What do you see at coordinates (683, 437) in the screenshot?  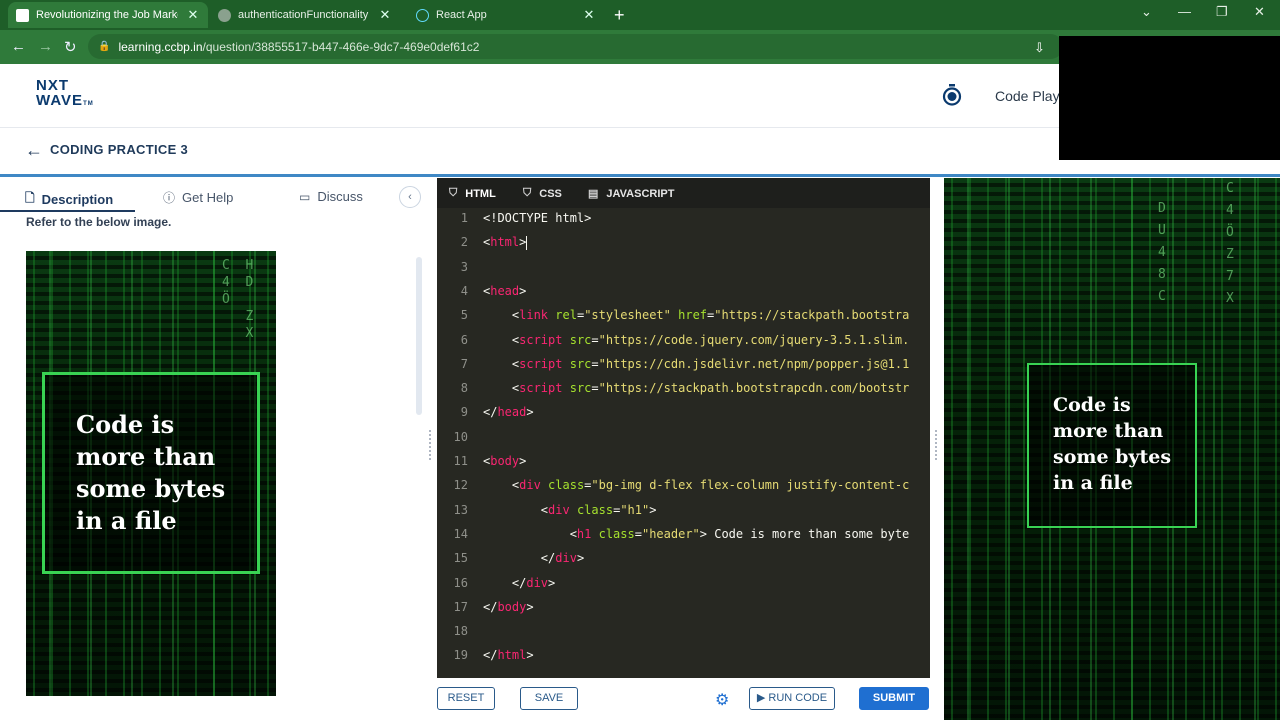 I see `code-line: 10` at bounding box center [683, 437].